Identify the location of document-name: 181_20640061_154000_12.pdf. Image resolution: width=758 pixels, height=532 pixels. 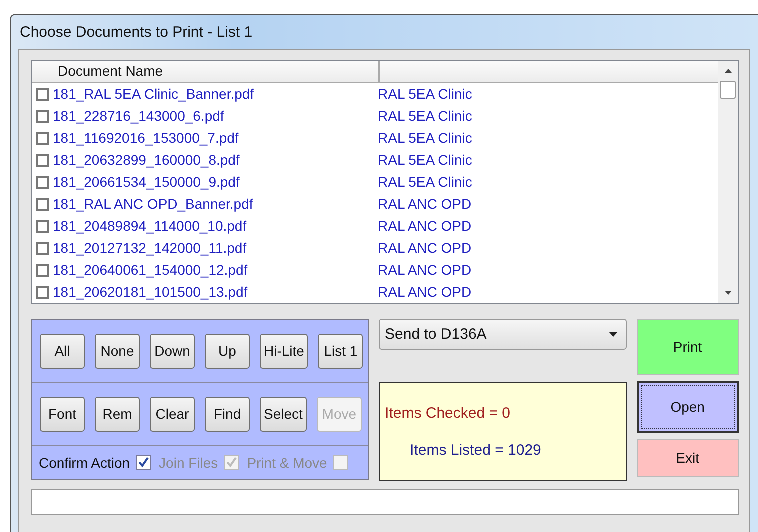
(150, 270).